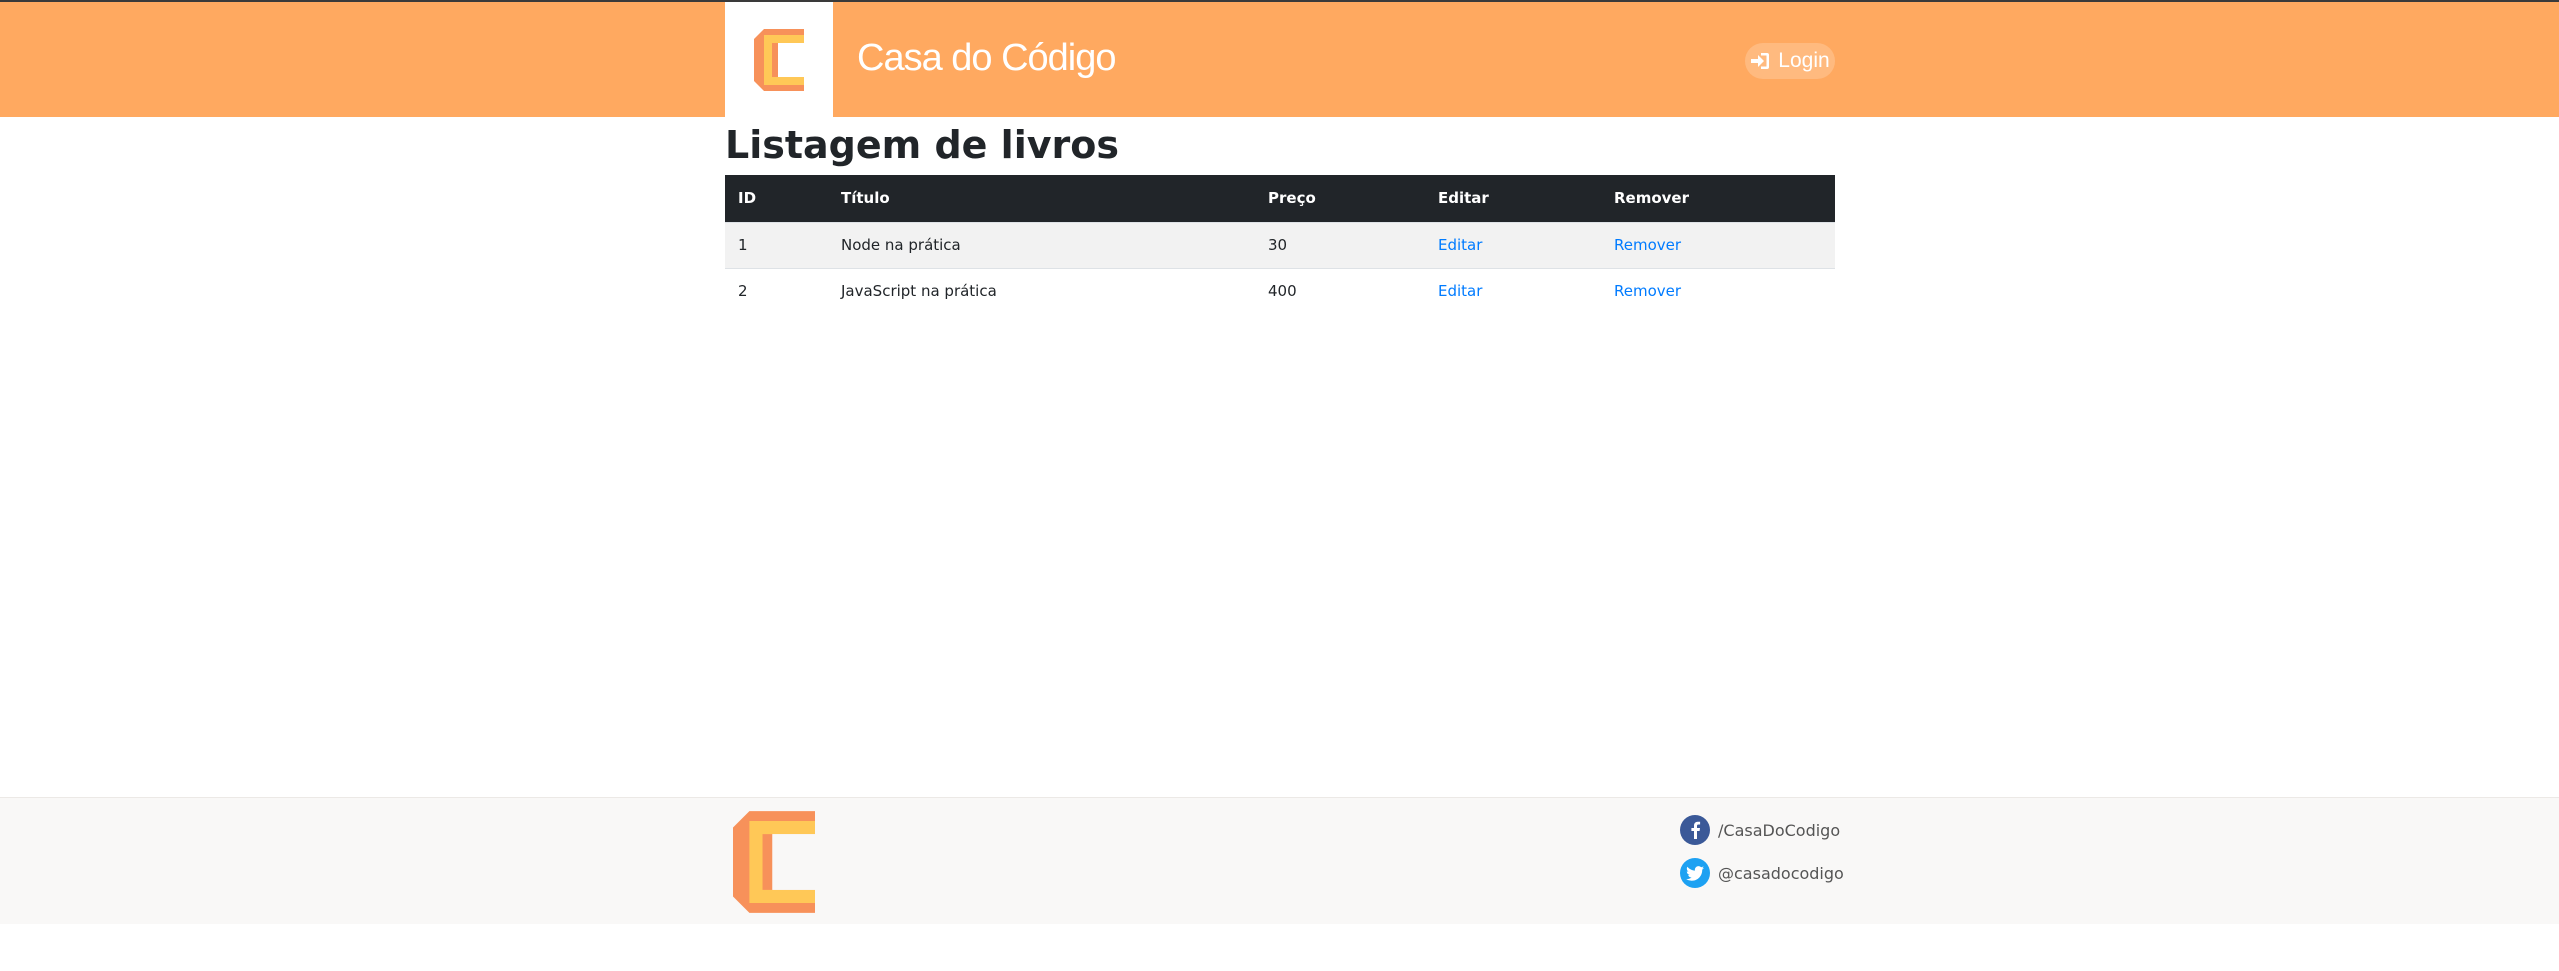 The width and height of the screenshot is (2559, 971). Describe the element at coordinates (1041, 198) in the screenshot. I see `column-header-titulo: Título` at that location.